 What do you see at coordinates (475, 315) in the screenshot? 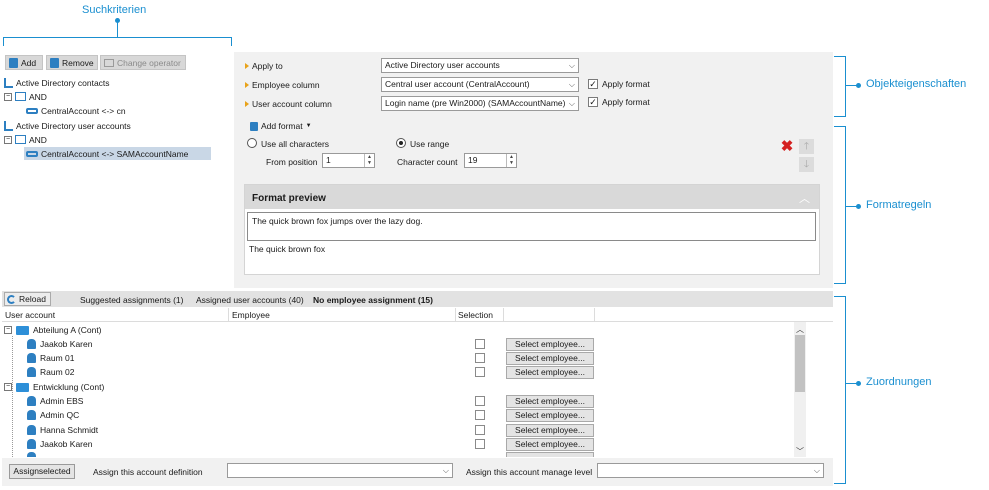
I see `column-header-selection: Selection` at bounding box center [475, 315].